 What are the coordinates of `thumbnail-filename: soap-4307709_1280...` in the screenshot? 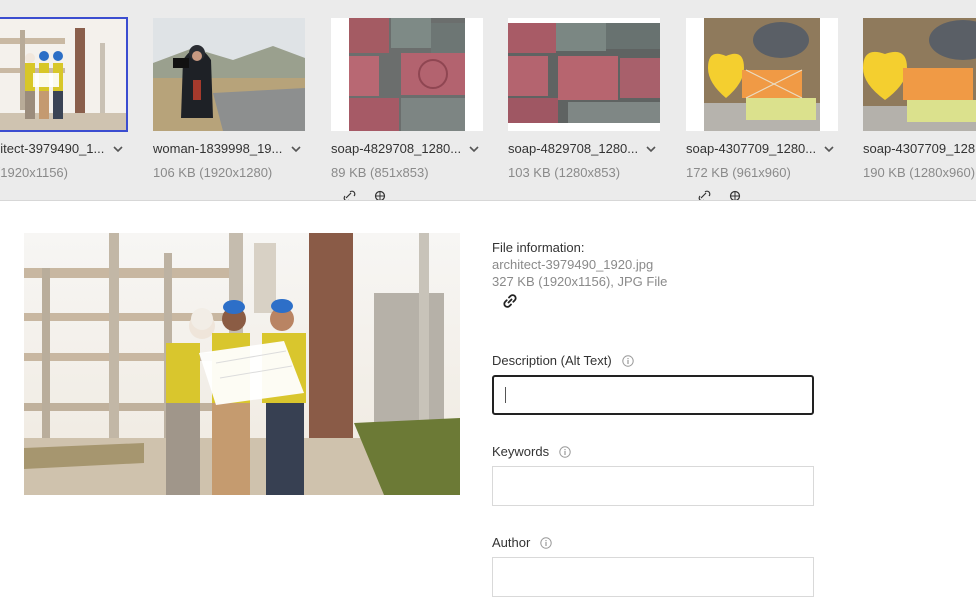 It's located at (751, 148).